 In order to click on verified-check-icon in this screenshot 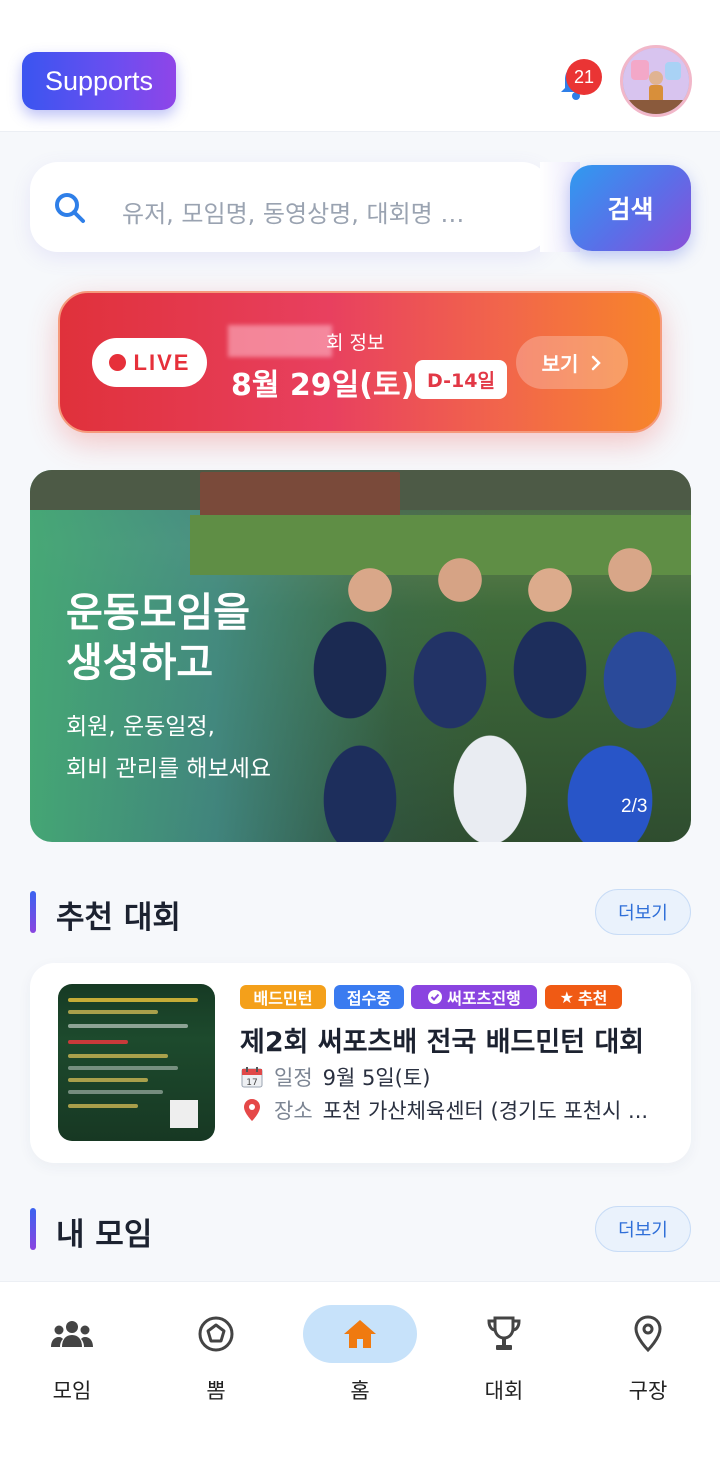, I will do `click(435, 997)`.